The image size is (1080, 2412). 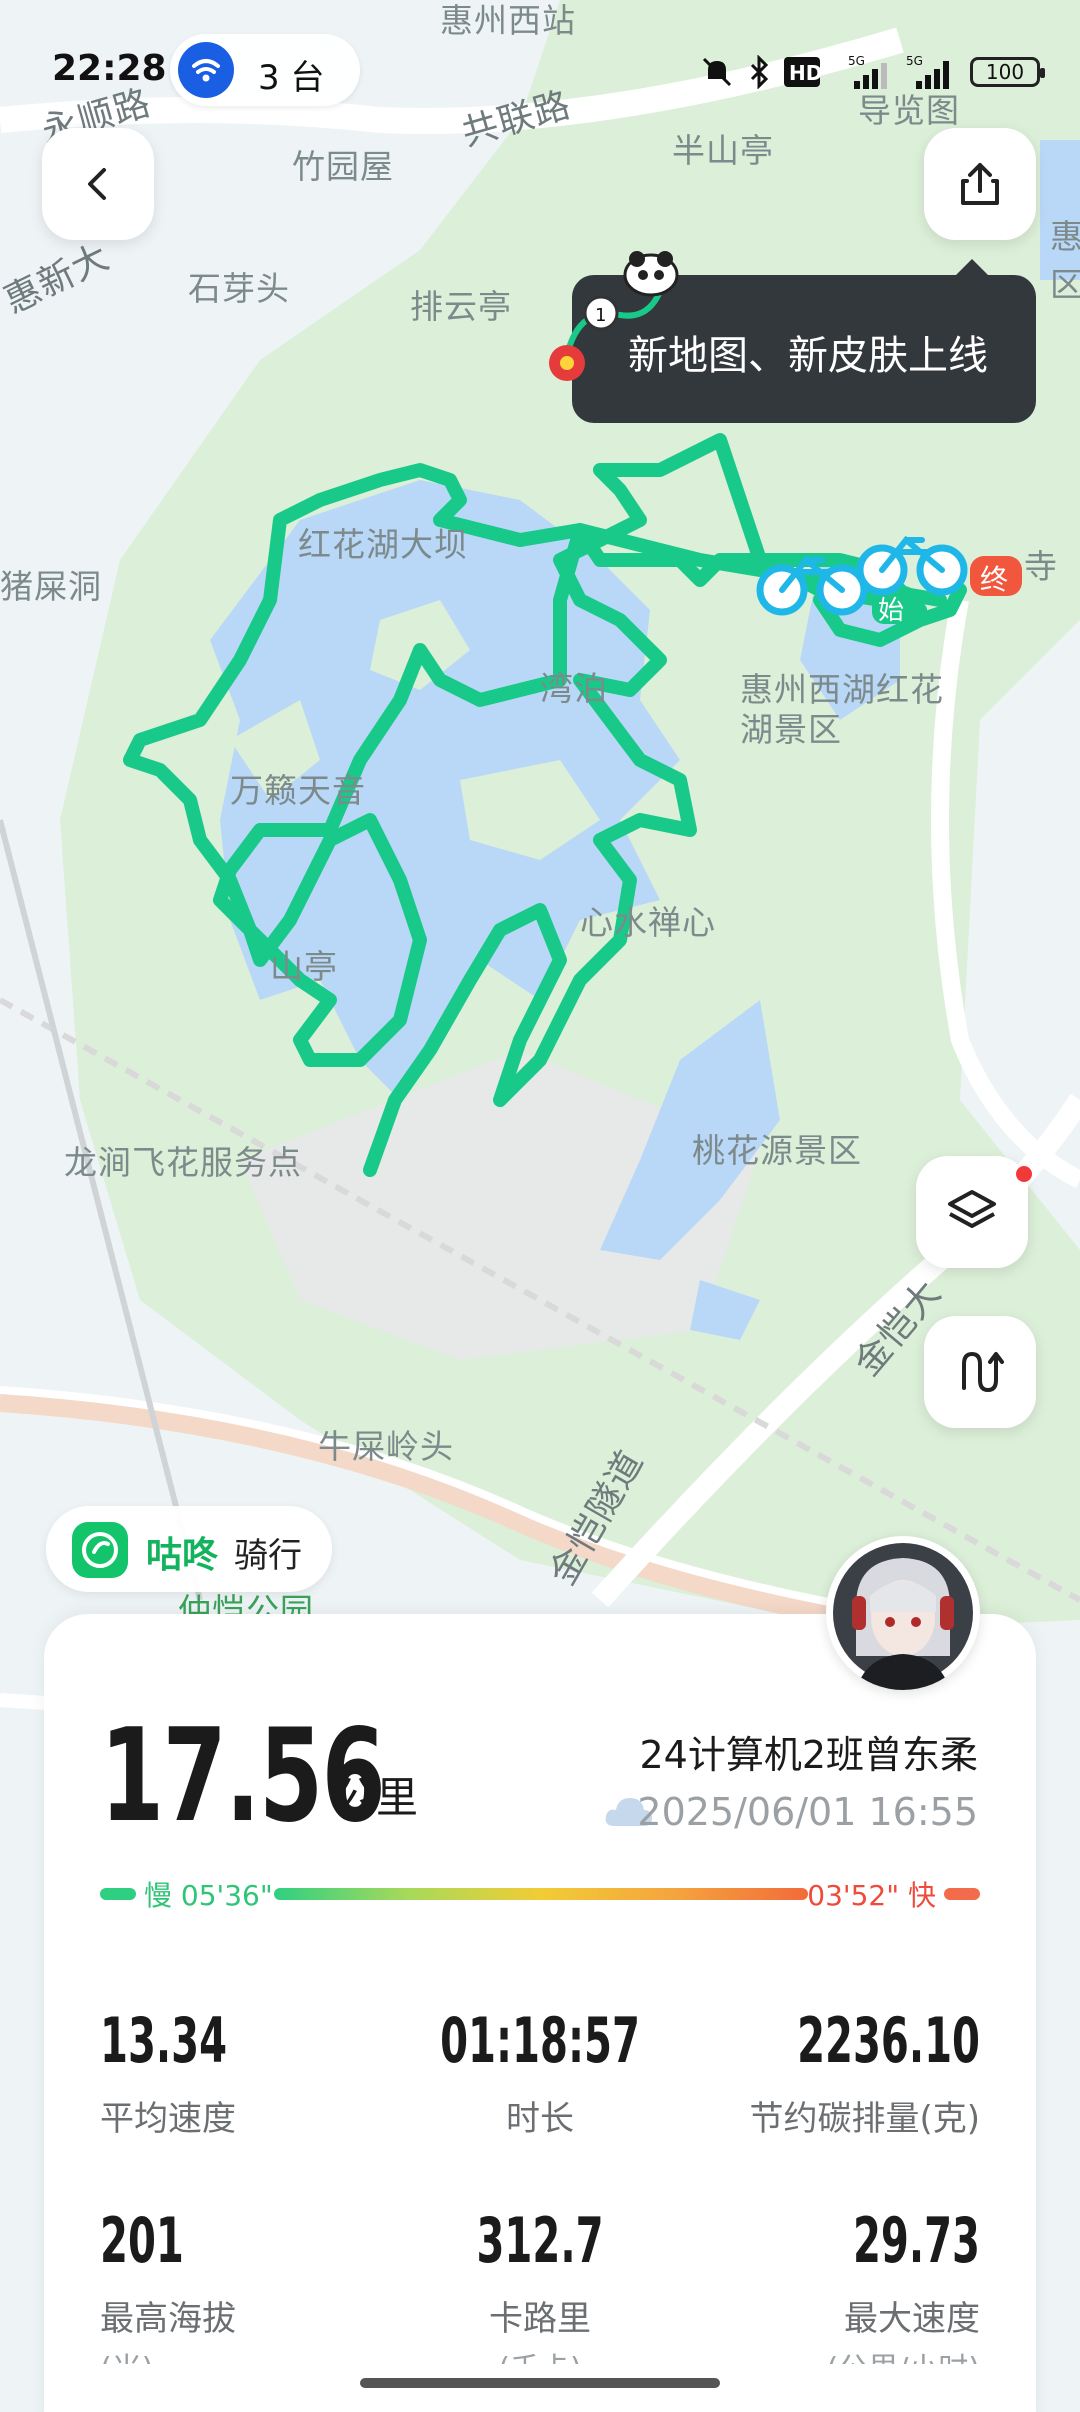 What do you see at coordinates (208, 1895) in the screenshot?
I see `slow-pace-label: 慢 05'36"` at bounding box center [208, 1895].